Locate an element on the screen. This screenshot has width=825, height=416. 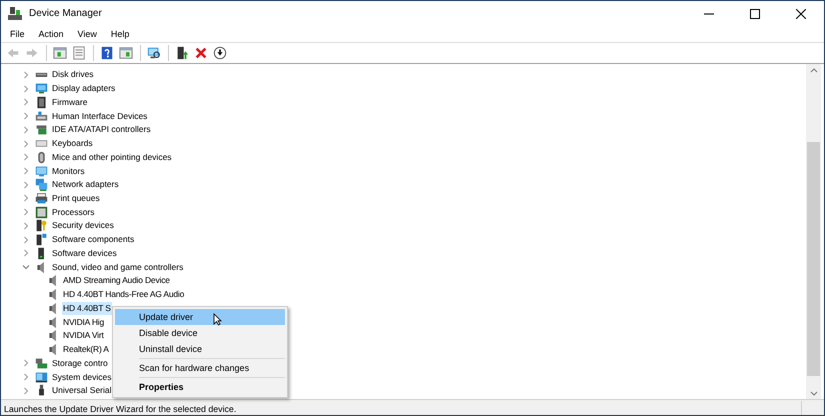
processor-icon is located at coordinates (41, 212).